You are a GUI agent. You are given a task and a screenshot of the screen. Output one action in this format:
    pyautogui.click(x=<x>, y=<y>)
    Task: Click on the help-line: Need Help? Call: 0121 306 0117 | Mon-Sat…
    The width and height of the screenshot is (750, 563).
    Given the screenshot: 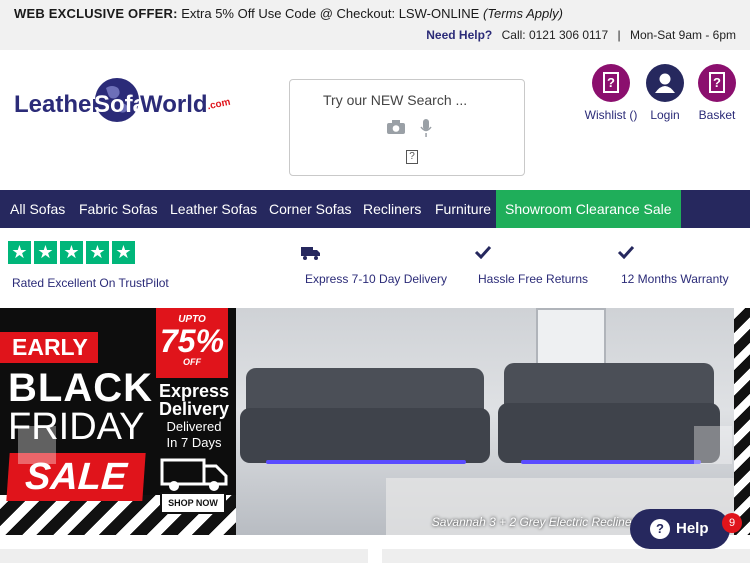 What is the action you would take?
    pyautogui.click(x=581, y=35)
    